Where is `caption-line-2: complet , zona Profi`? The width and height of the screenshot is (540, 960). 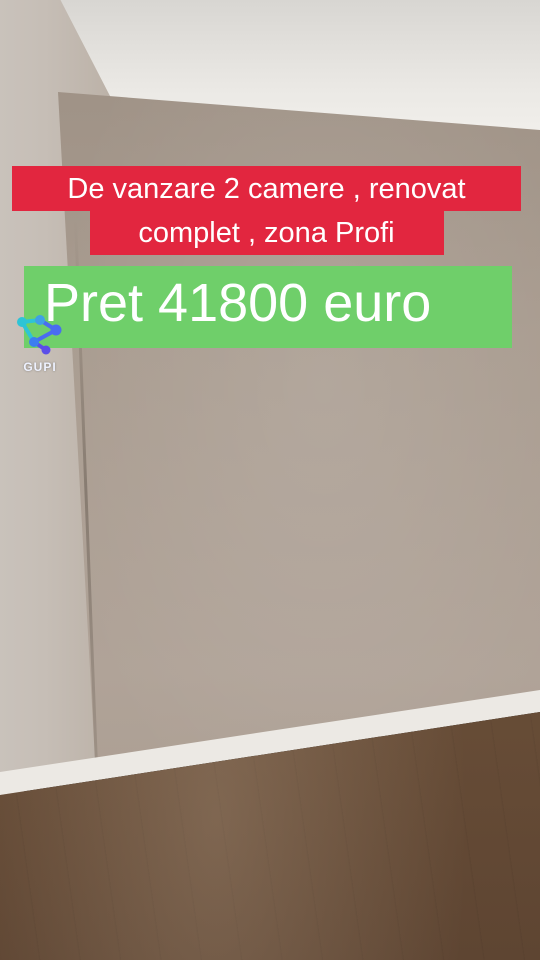 caption-line-2: complet , zona Profi is located at coordinates (266, 232).